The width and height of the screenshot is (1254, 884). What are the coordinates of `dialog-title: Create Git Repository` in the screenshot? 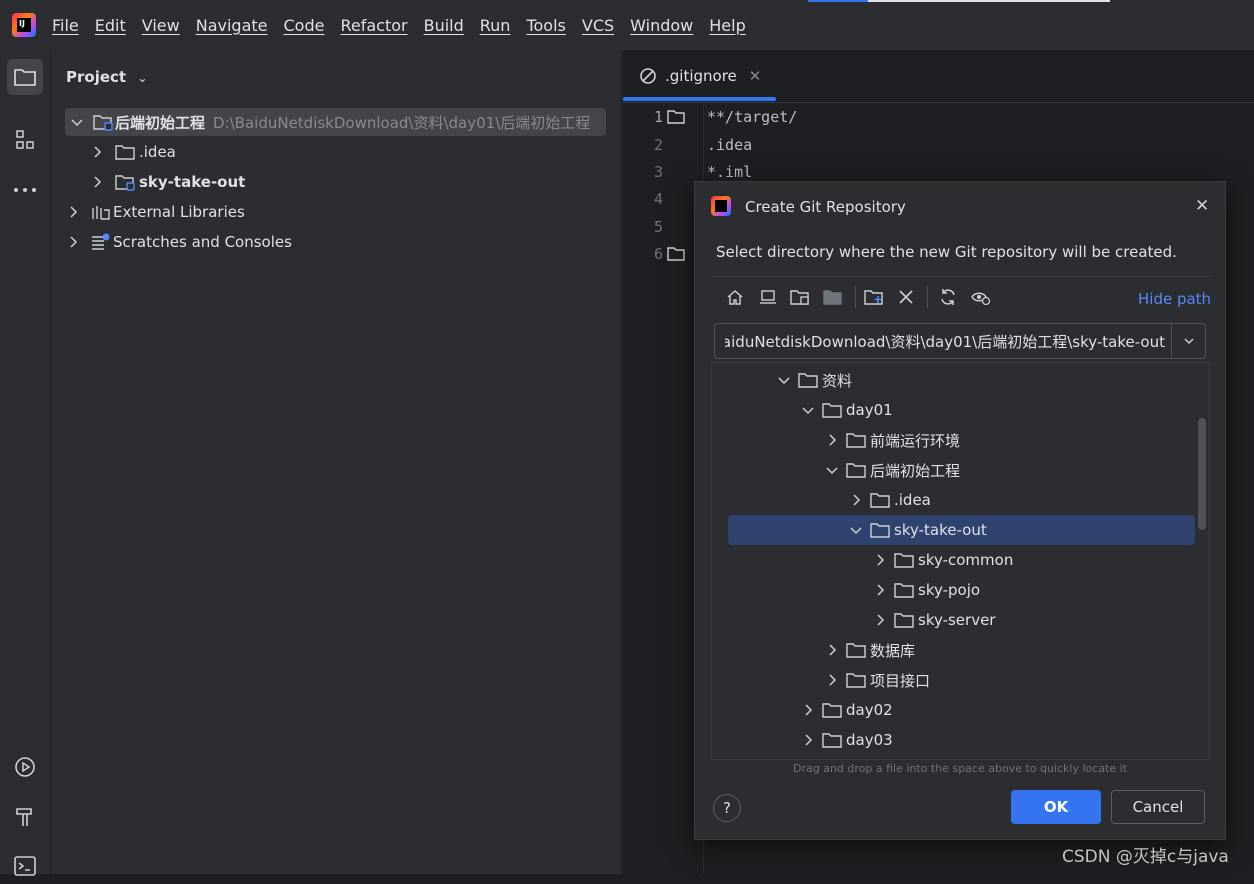 It's located at (825, 207).